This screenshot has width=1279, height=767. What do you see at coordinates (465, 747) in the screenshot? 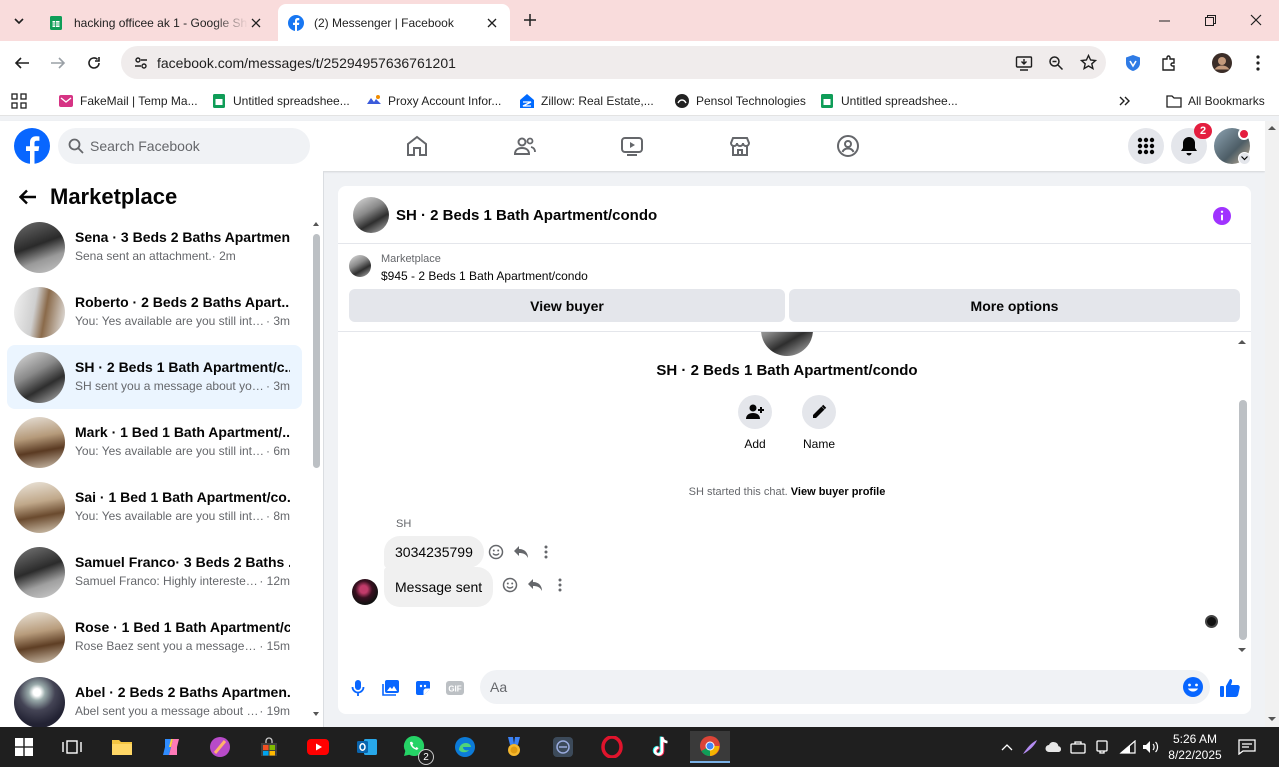
I see `edge-app` at bounding box center [465, 747].